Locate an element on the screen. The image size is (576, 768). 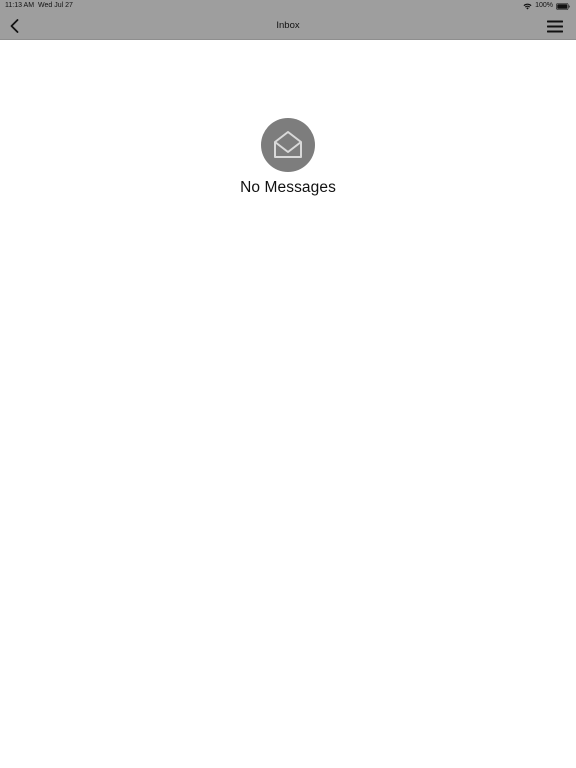
hamburger-menu-icon is located at coordinates (555, 26).